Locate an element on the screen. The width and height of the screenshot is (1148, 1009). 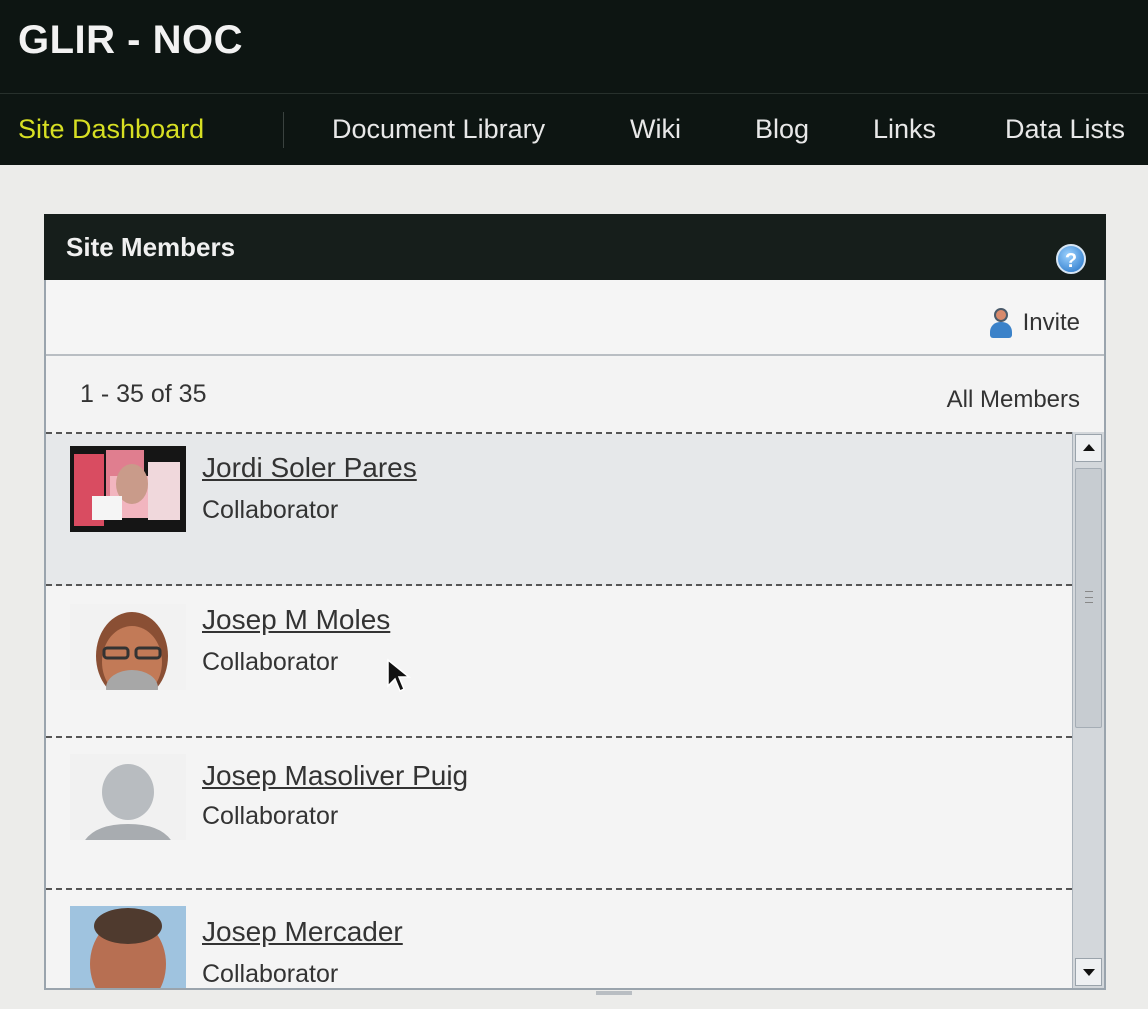
invite-button: Invite is located at coordinates (1034, 323).